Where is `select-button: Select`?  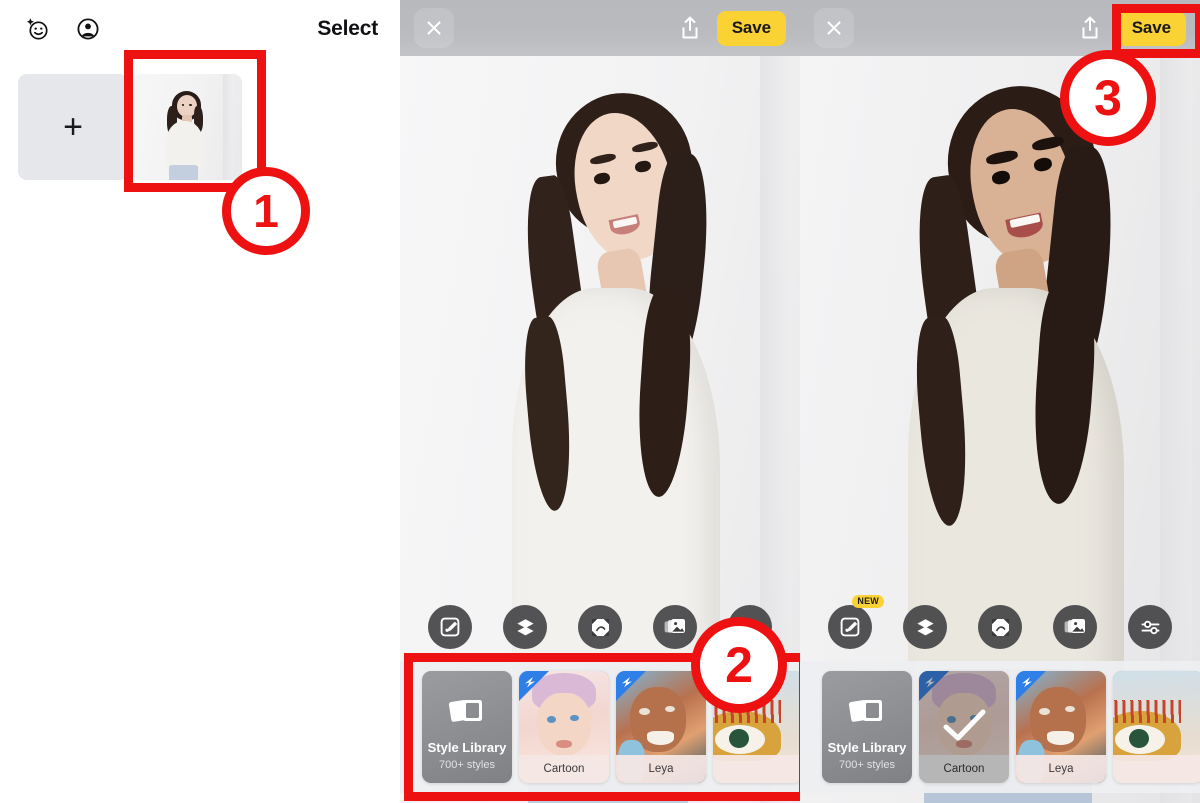
select-button: Select is located at coordinates (347, 29).